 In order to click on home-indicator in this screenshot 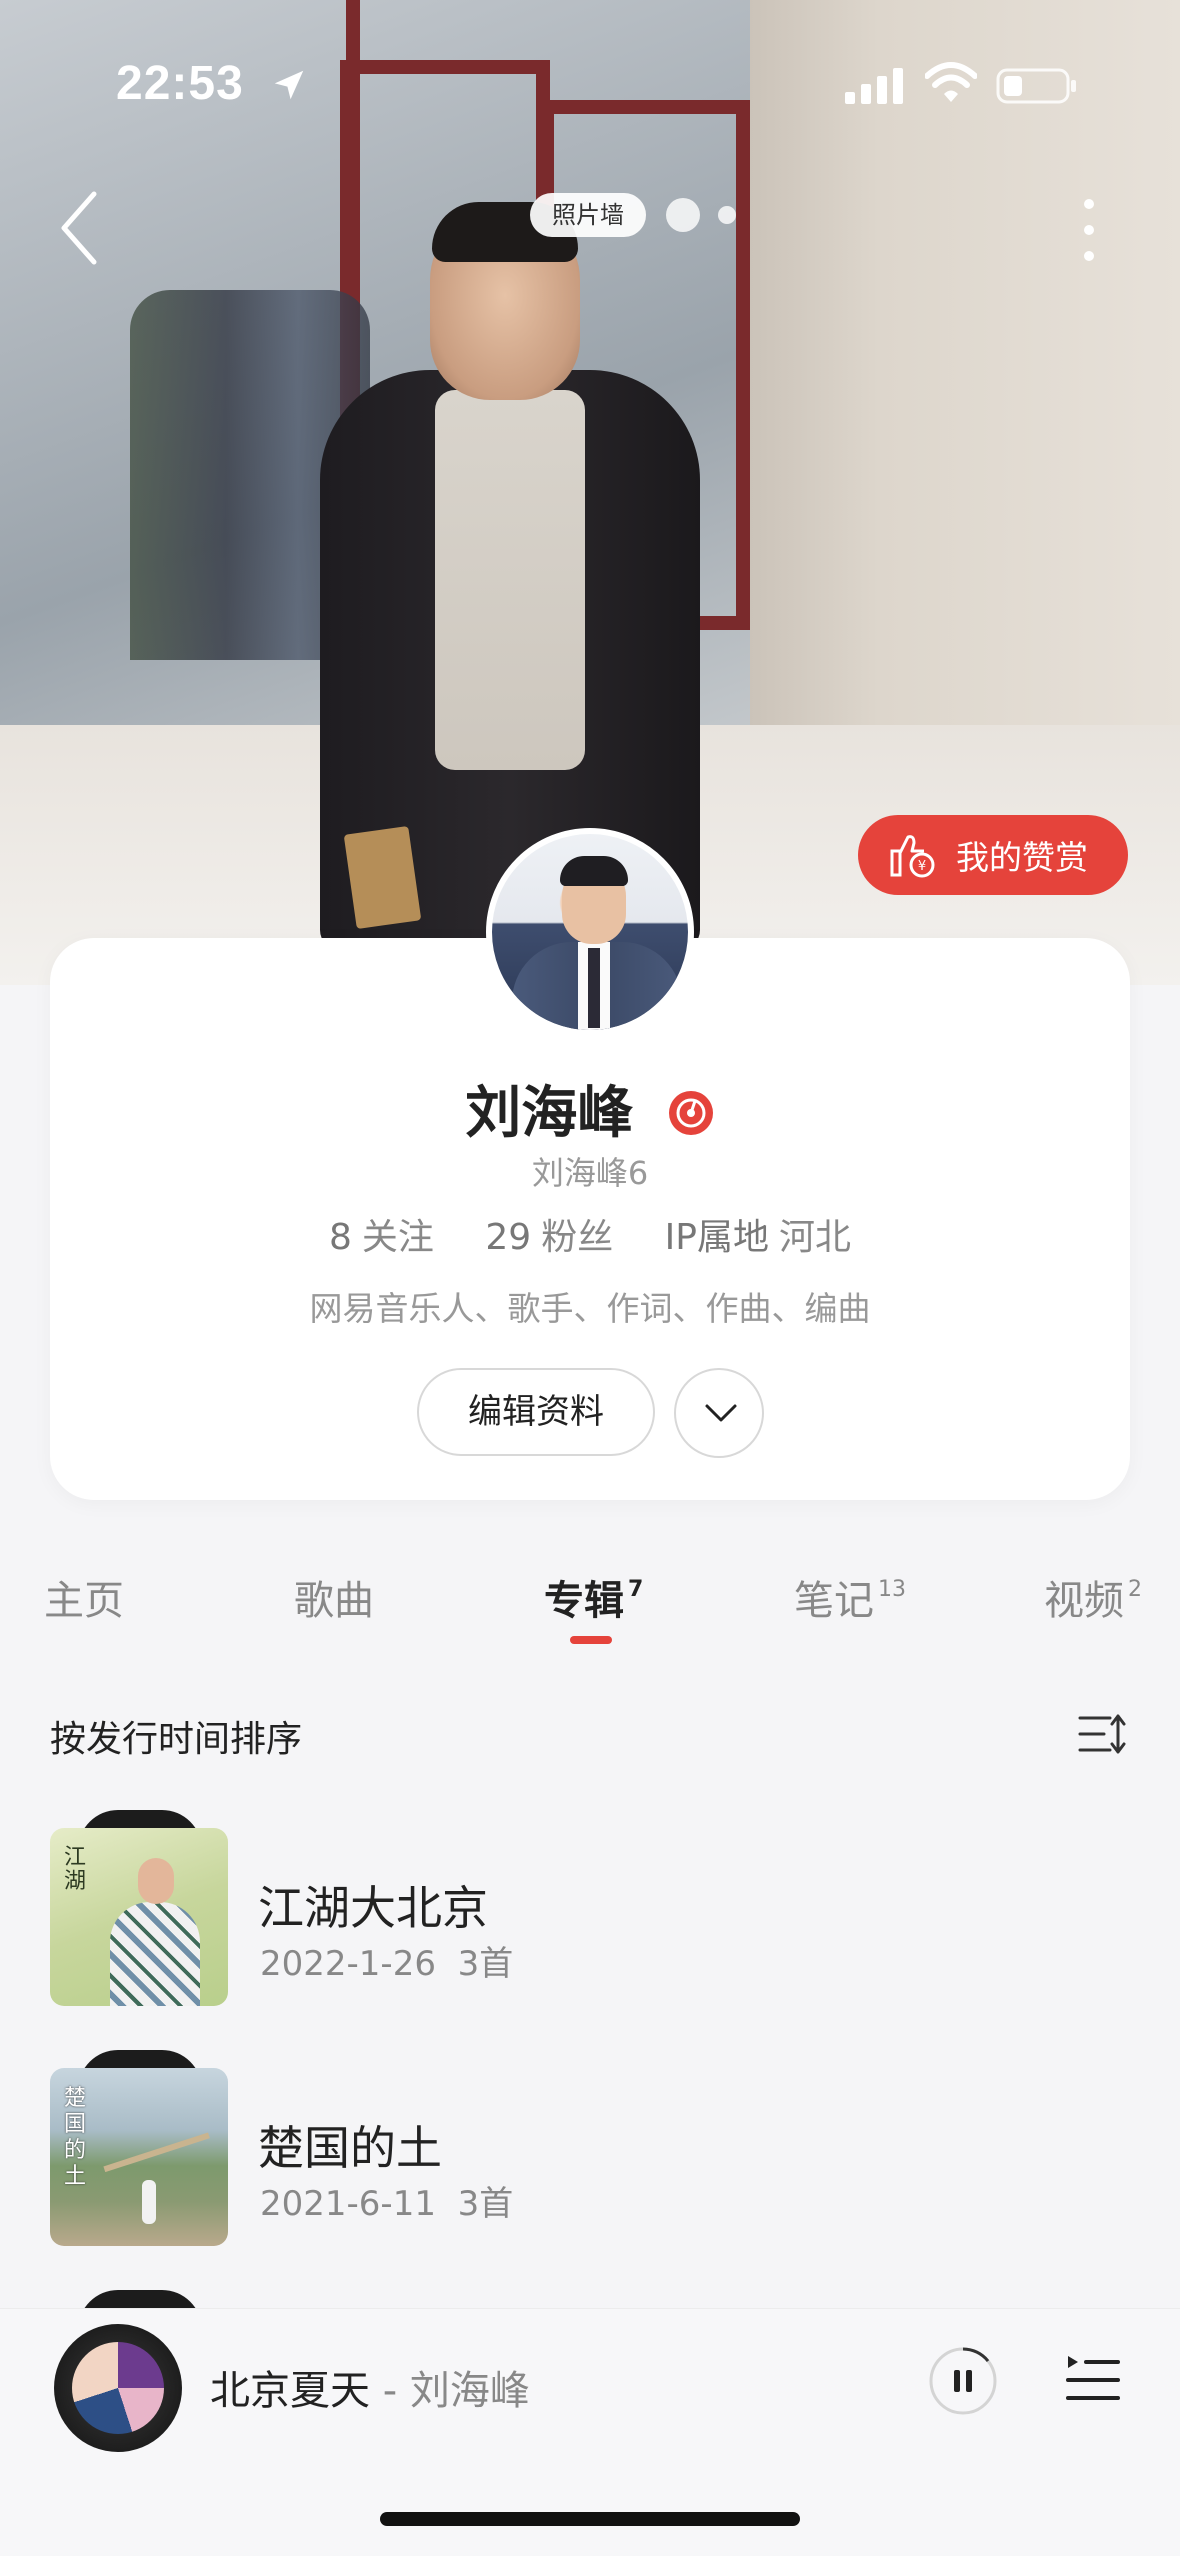, I will do `click(590, 2519)`.